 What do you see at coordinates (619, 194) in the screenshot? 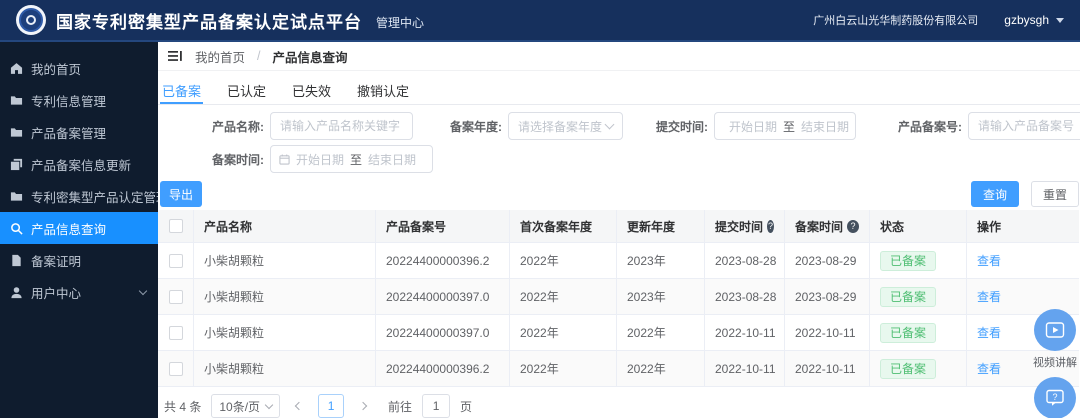
I see `table-toolbar: 导出 查询 重置` at bounding box center [619, 194].